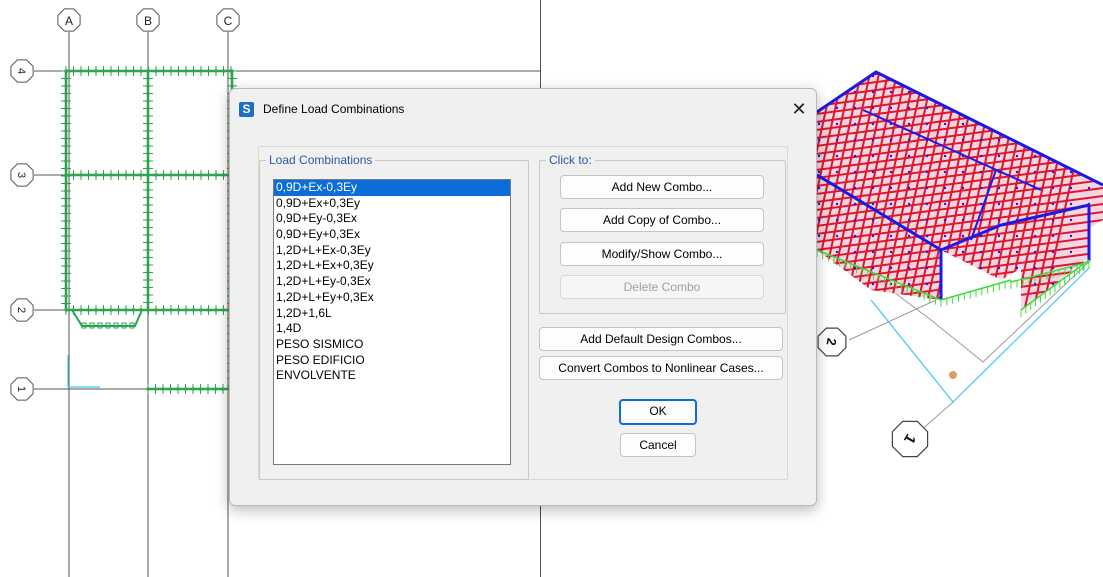 Image resolution: width=1103 pixels, height=577 pixels. I want to click on cancel-button: Cancel, so click(658, 445).